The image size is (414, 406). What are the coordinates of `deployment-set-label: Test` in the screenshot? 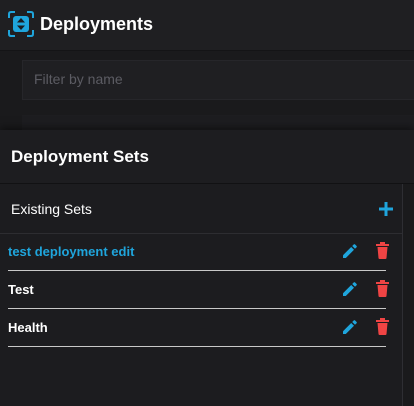 It's located at (21, 289).